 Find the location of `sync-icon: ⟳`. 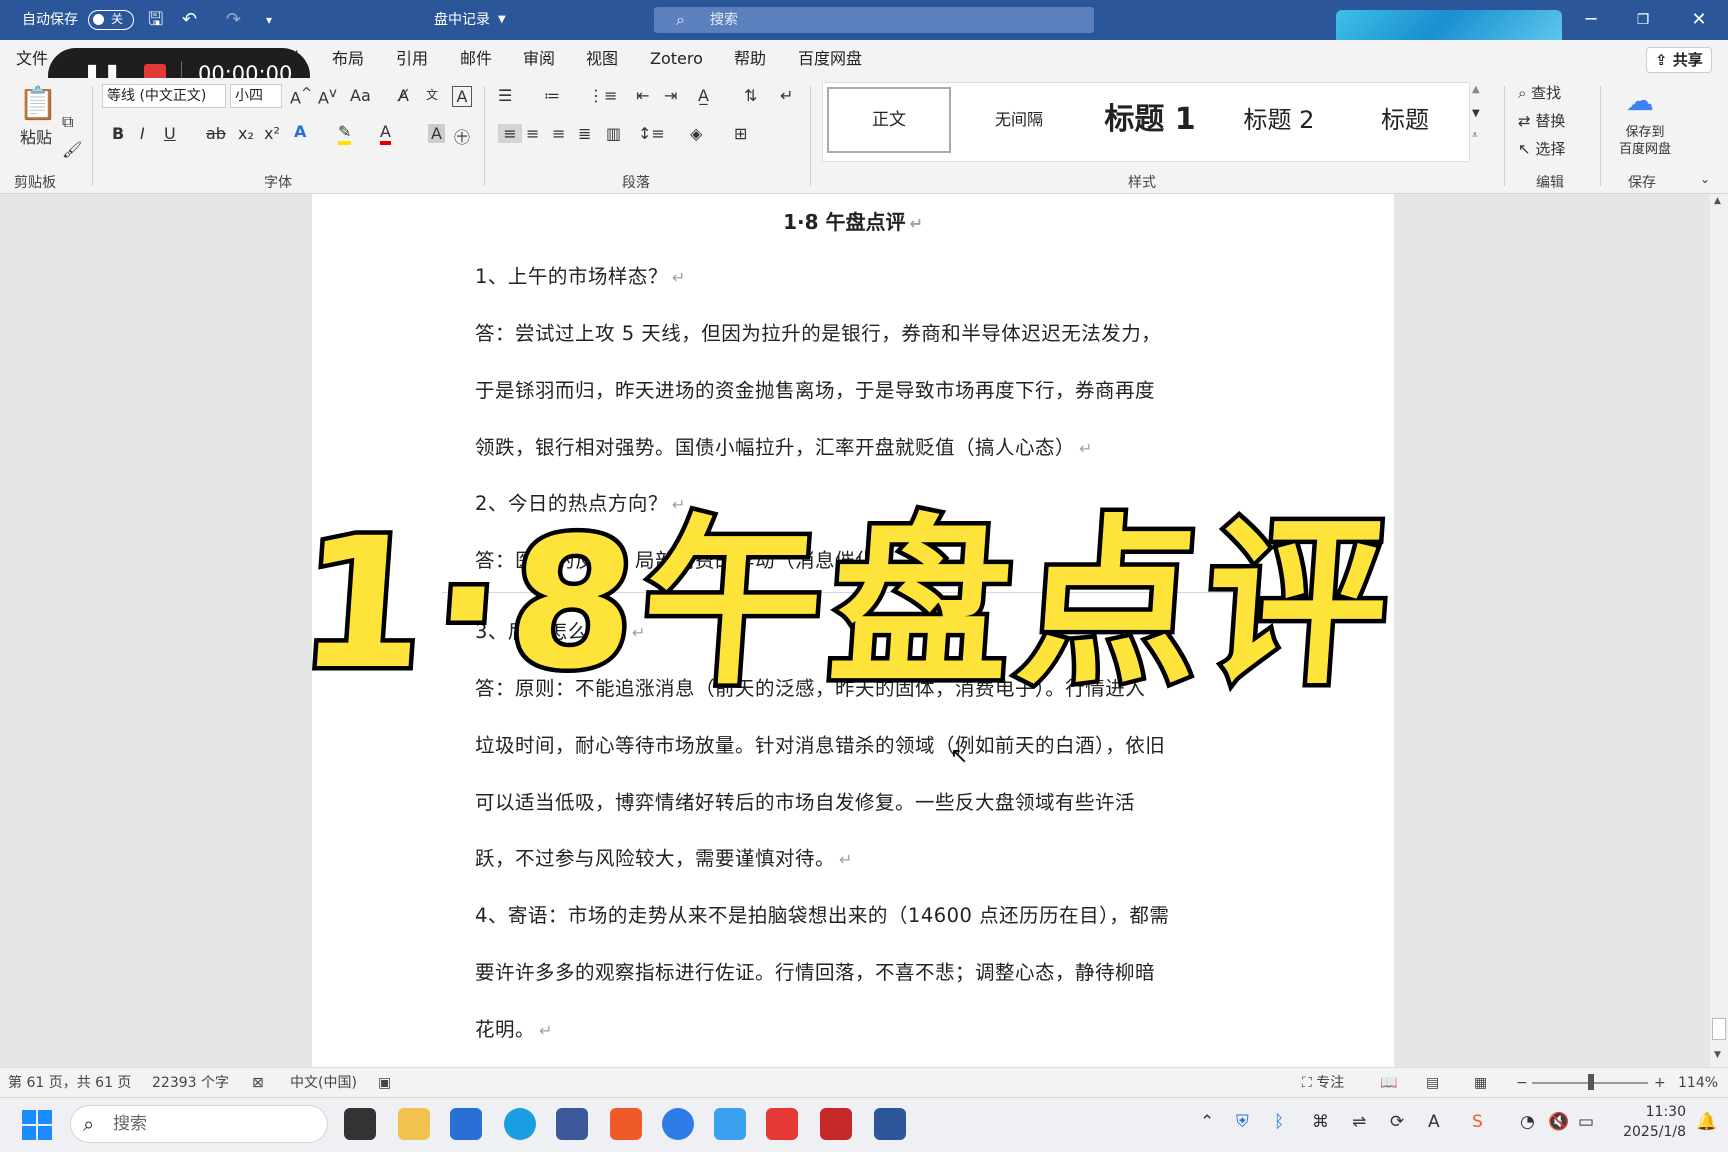

sync-icon: ⟳ is located at coordinates (1397, 1122).